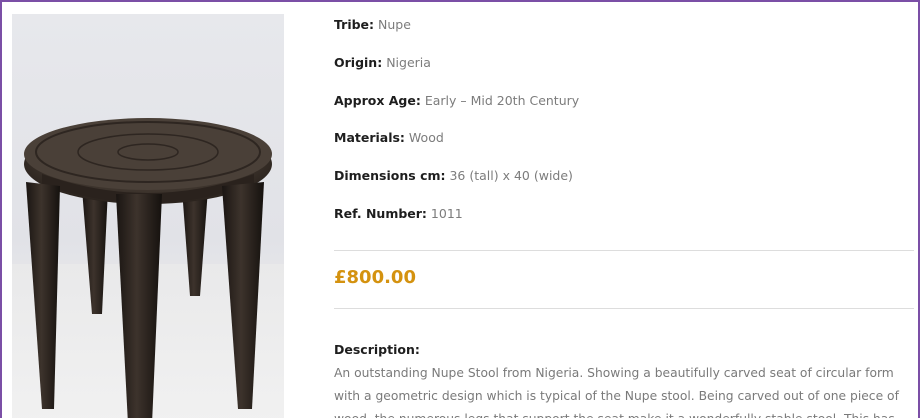 The image size is (920, 418). I want to click on spec-materials: Materials: Wood, so click(389, 137).